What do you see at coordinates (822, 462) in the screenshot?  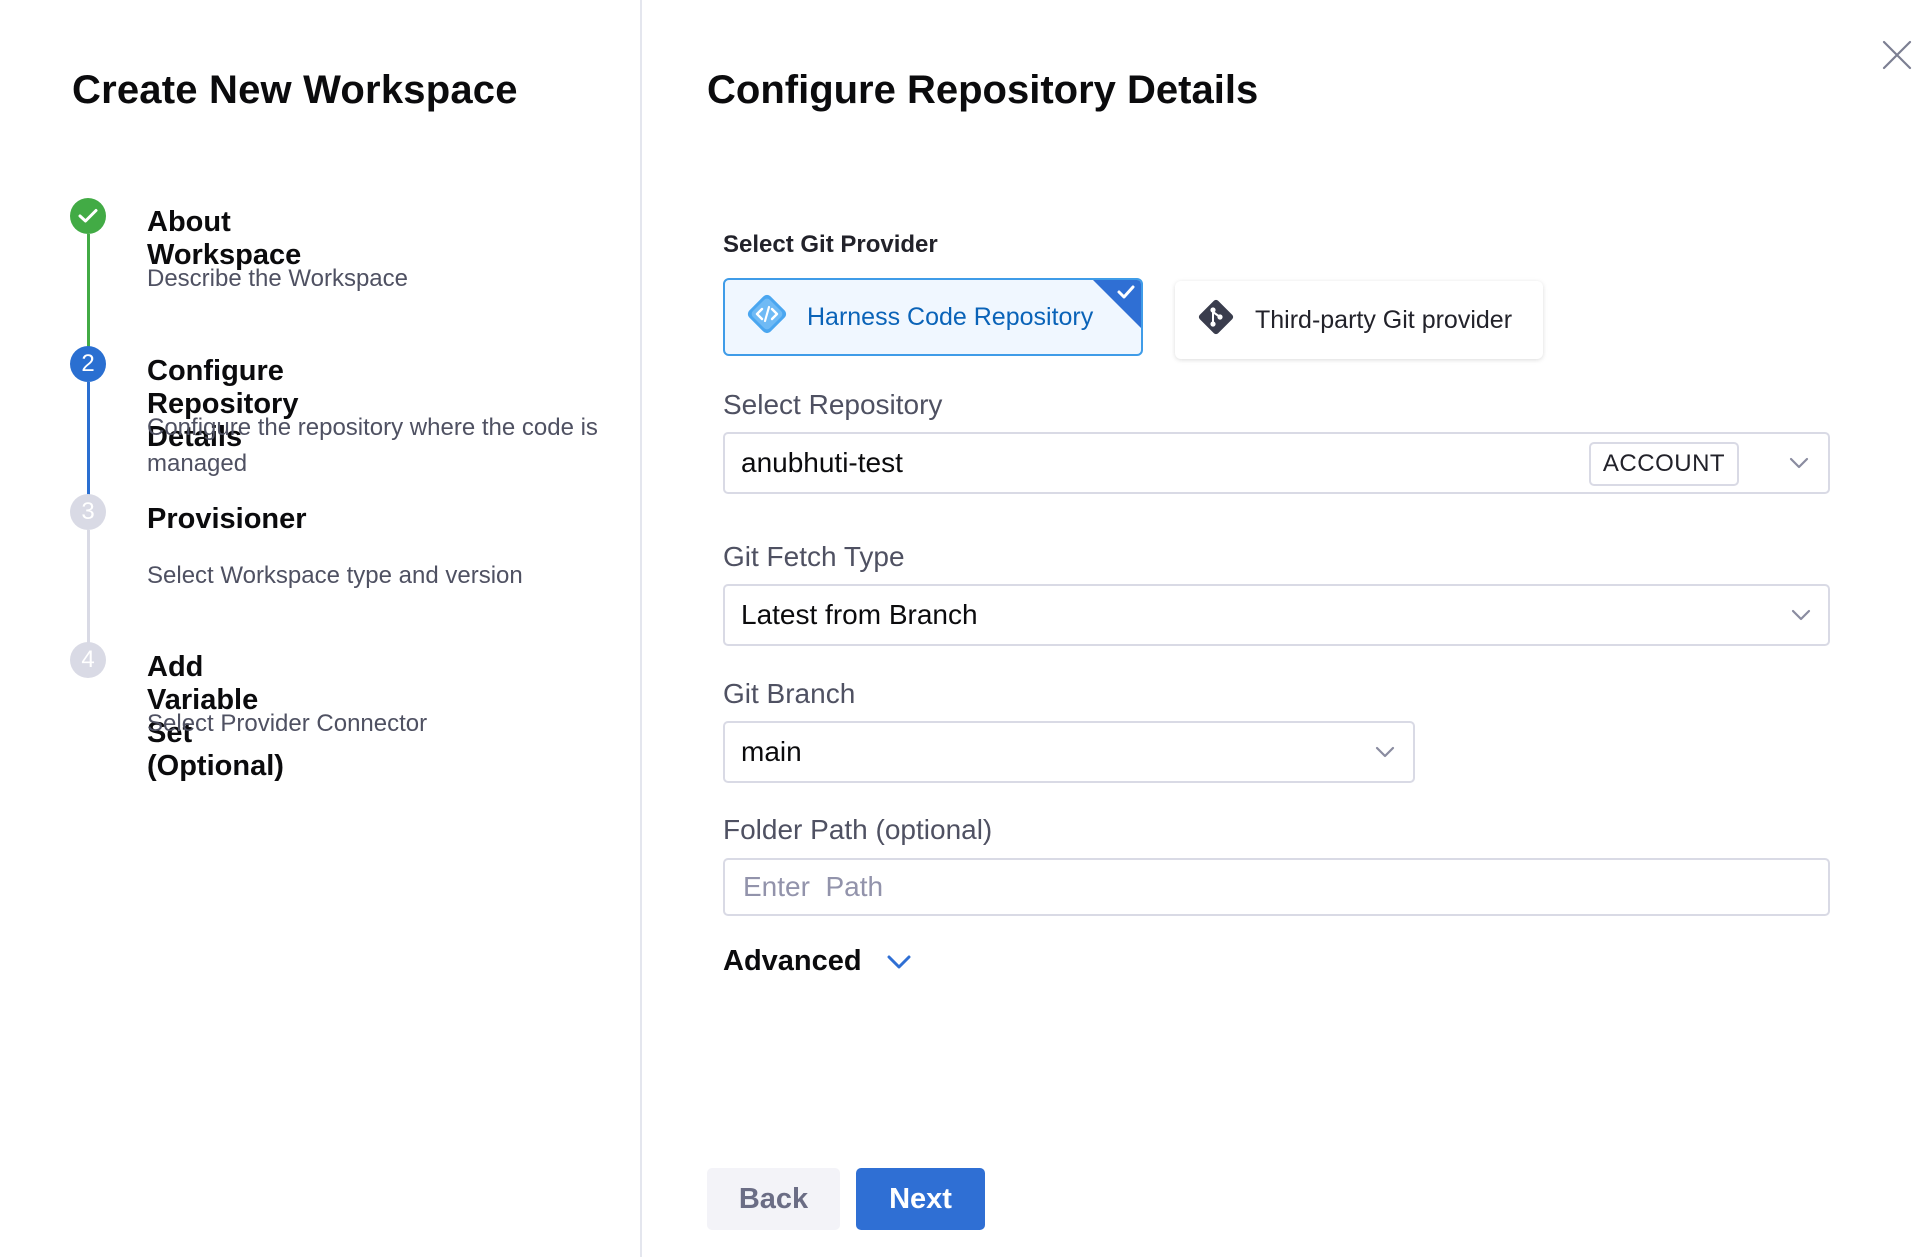 I see `repository-value: anubhuti-test` at bounding box center [822, 462].